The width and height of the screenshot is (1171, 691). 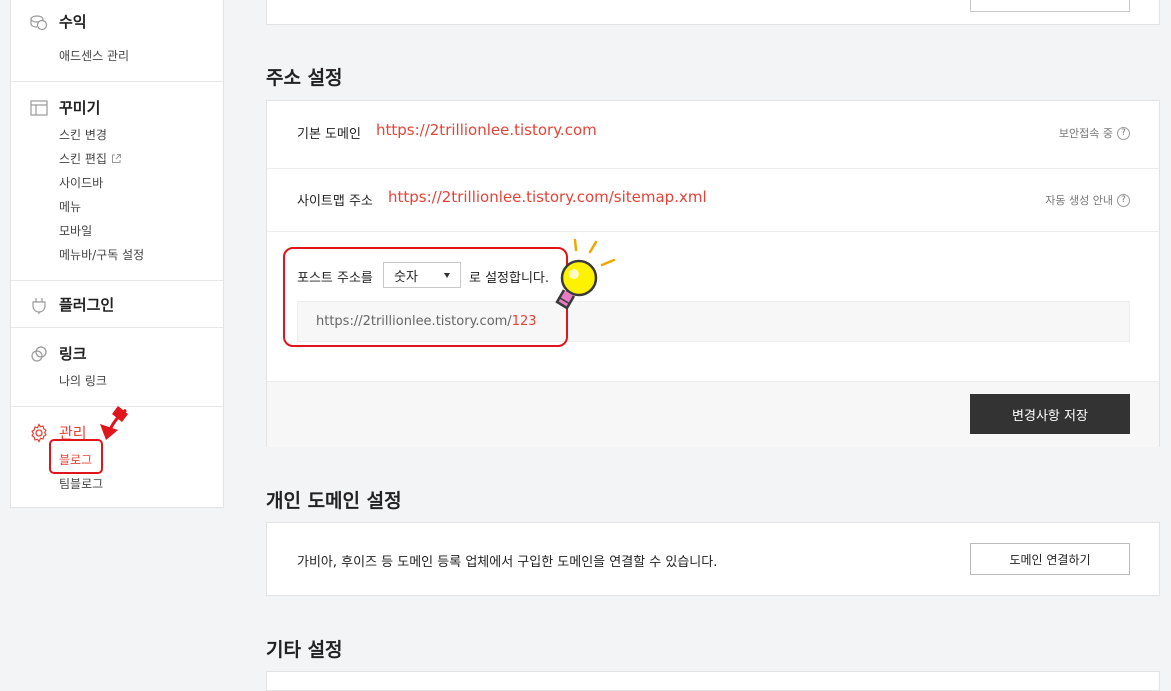 I want to click on sidebar-item-my-link: 나의 링크, so click(x=83, y=380).